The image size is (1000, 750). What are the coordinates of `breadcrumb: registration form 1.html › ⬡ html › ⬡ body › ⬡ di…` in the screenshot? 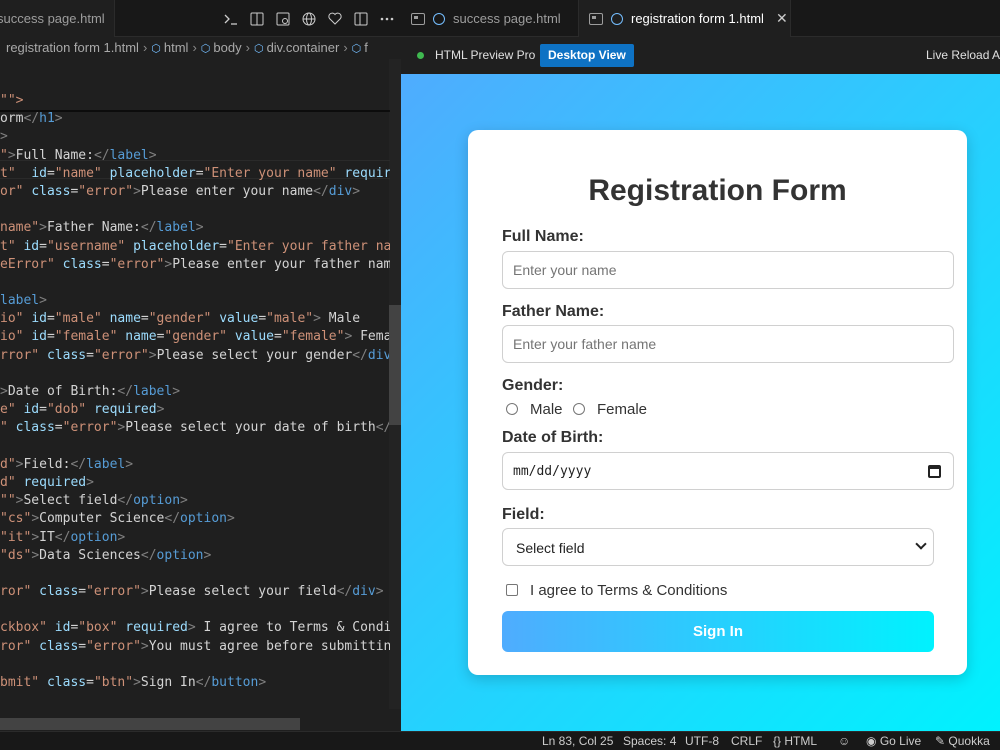 It's located at (200, 48).